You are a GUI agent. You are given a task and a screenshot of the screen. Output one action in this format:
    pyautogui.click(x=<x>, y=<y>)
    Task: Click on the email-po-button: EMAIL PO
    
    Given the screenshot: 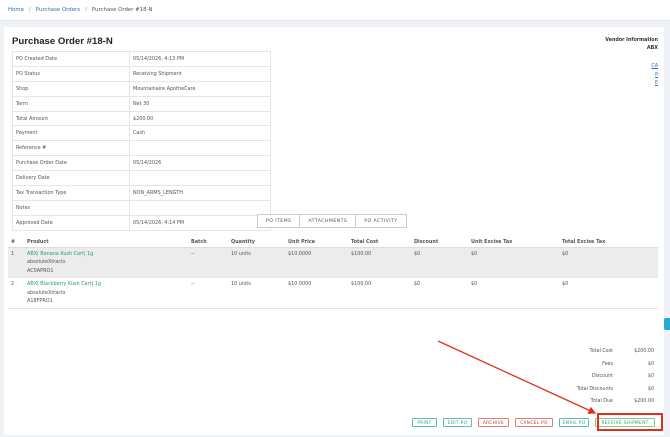 What is the action you would take?
    pyautogui.click(x=574, y=422)
    